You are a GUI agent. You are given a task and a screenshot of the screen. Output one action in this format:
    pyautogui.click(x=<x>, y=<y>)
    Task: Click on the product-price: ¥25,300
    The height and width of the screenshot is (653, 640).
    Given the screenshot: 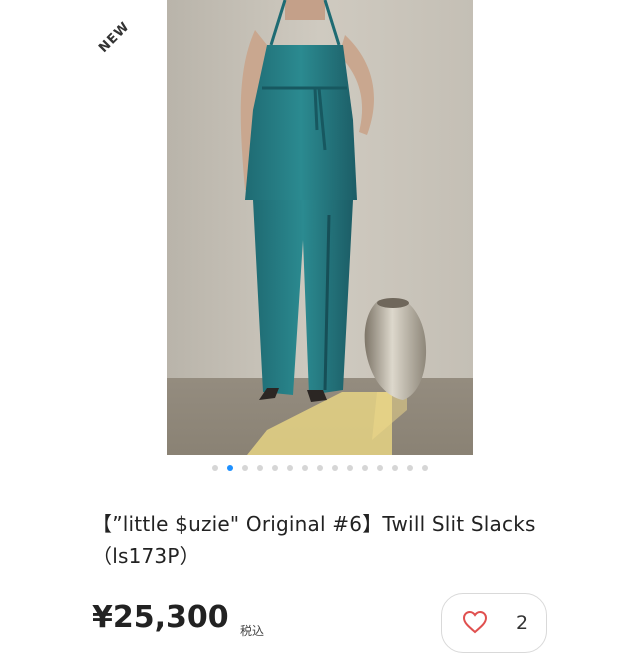 What is the action you would take?
    pyautogui.click(x=160, y=617)
    